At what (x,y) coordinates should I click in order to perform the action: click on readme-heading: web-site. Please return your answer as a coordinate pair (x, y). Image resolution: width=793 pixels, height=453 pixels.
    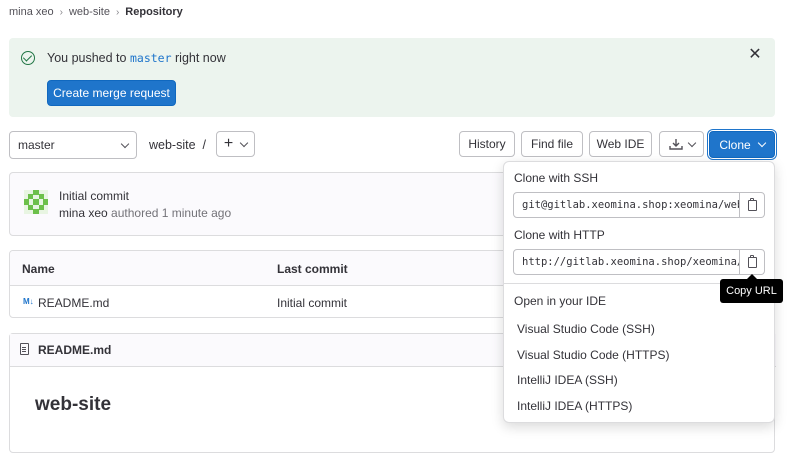
    Looking at the image, I should click on (73, 404).